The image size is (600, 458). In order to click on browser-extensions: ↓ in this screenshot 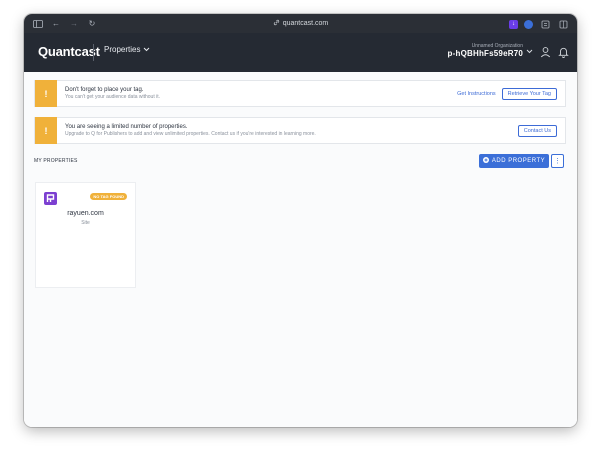, I will do `click(539, 24)`.